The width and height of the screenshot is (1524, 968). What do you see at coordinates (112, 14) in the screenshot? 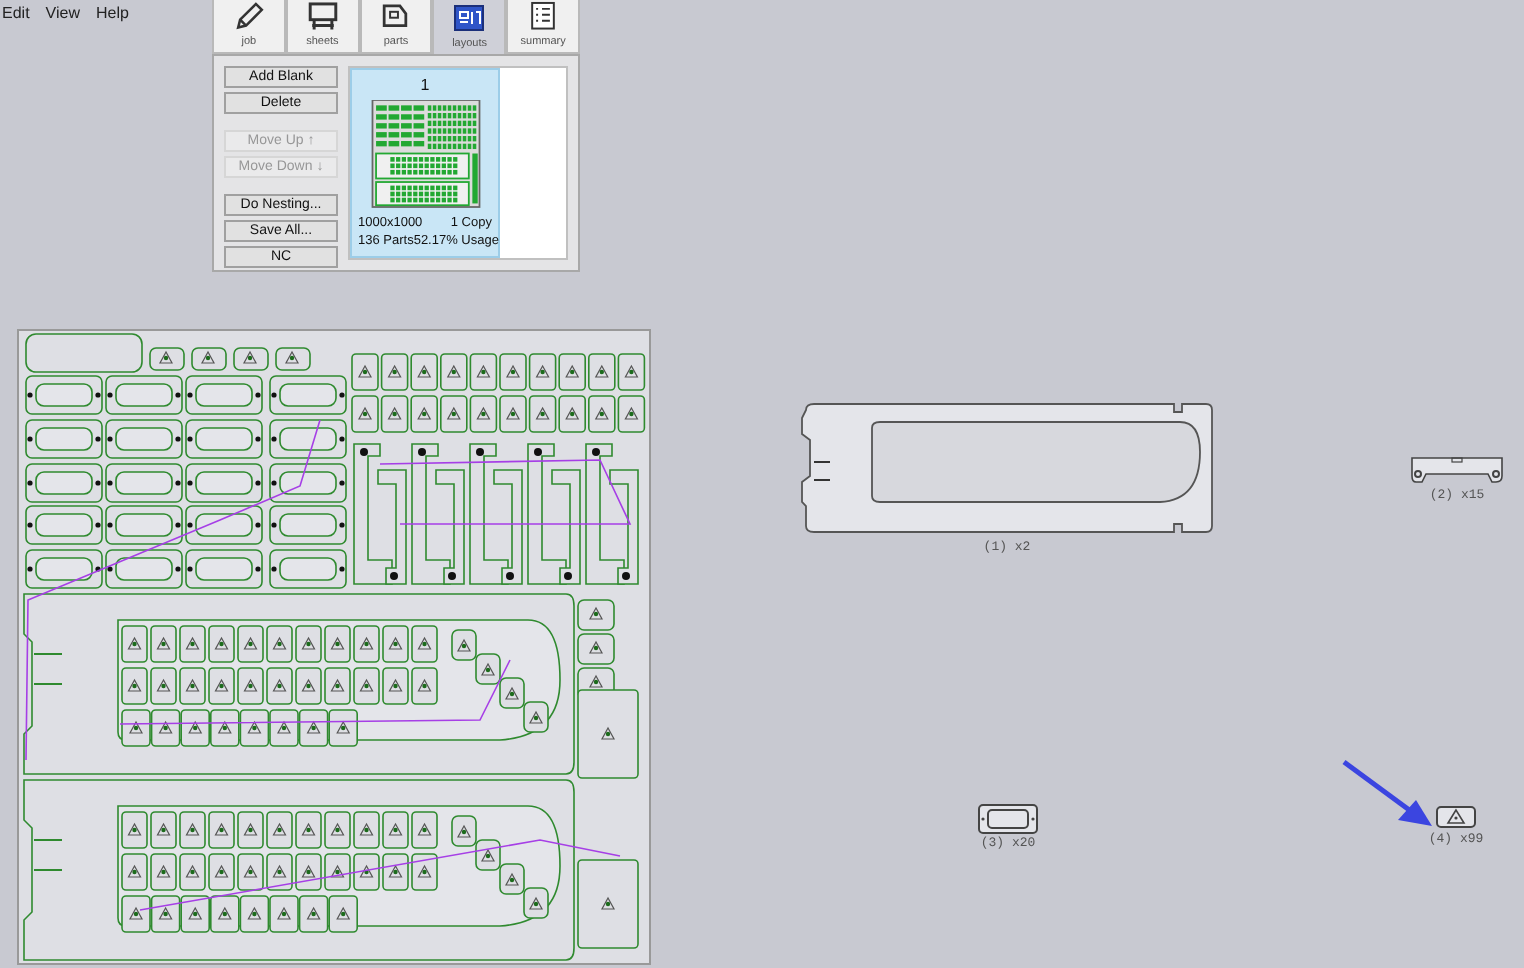
I see `menu-item: Help` at bounding box center [112, 14].